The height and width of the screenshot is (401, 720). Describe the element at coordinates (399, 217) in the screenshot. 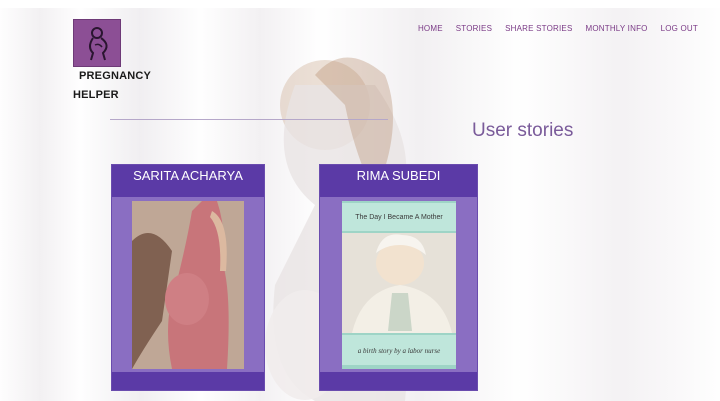

I see `cover-title: The Day I Became A Mother` at that location.